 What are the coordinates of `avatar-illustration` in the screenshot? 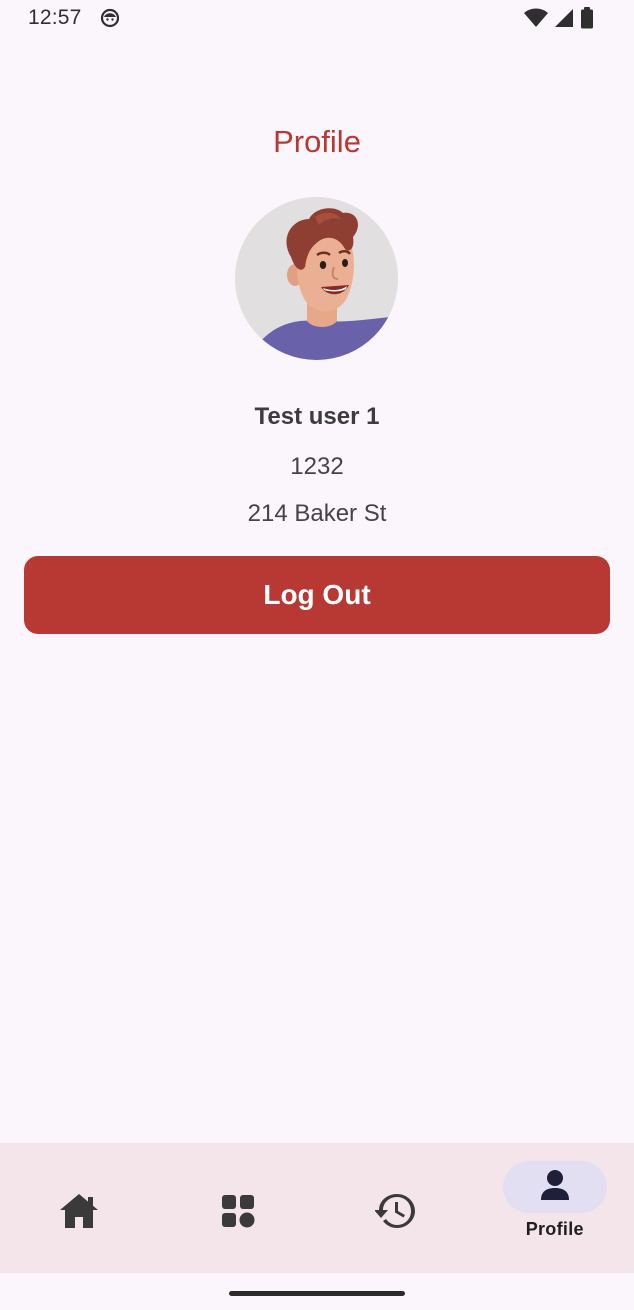 It's located at (316, 278).